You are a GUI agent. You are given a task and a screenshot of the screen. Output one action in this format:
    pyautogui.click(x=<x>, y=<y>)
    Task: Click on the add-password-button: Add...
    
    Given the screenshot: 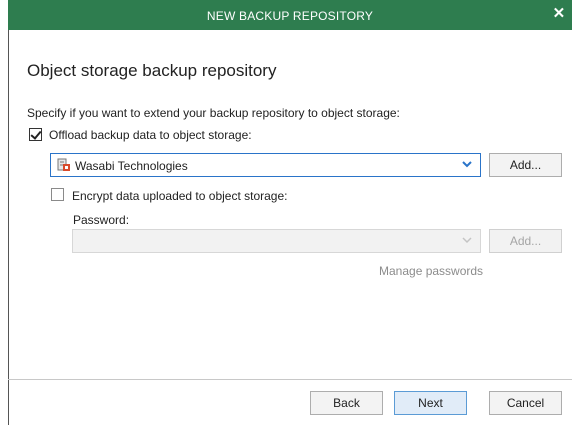 What is the action you would take?
    pyautogui.click(x=525, y=241)
    